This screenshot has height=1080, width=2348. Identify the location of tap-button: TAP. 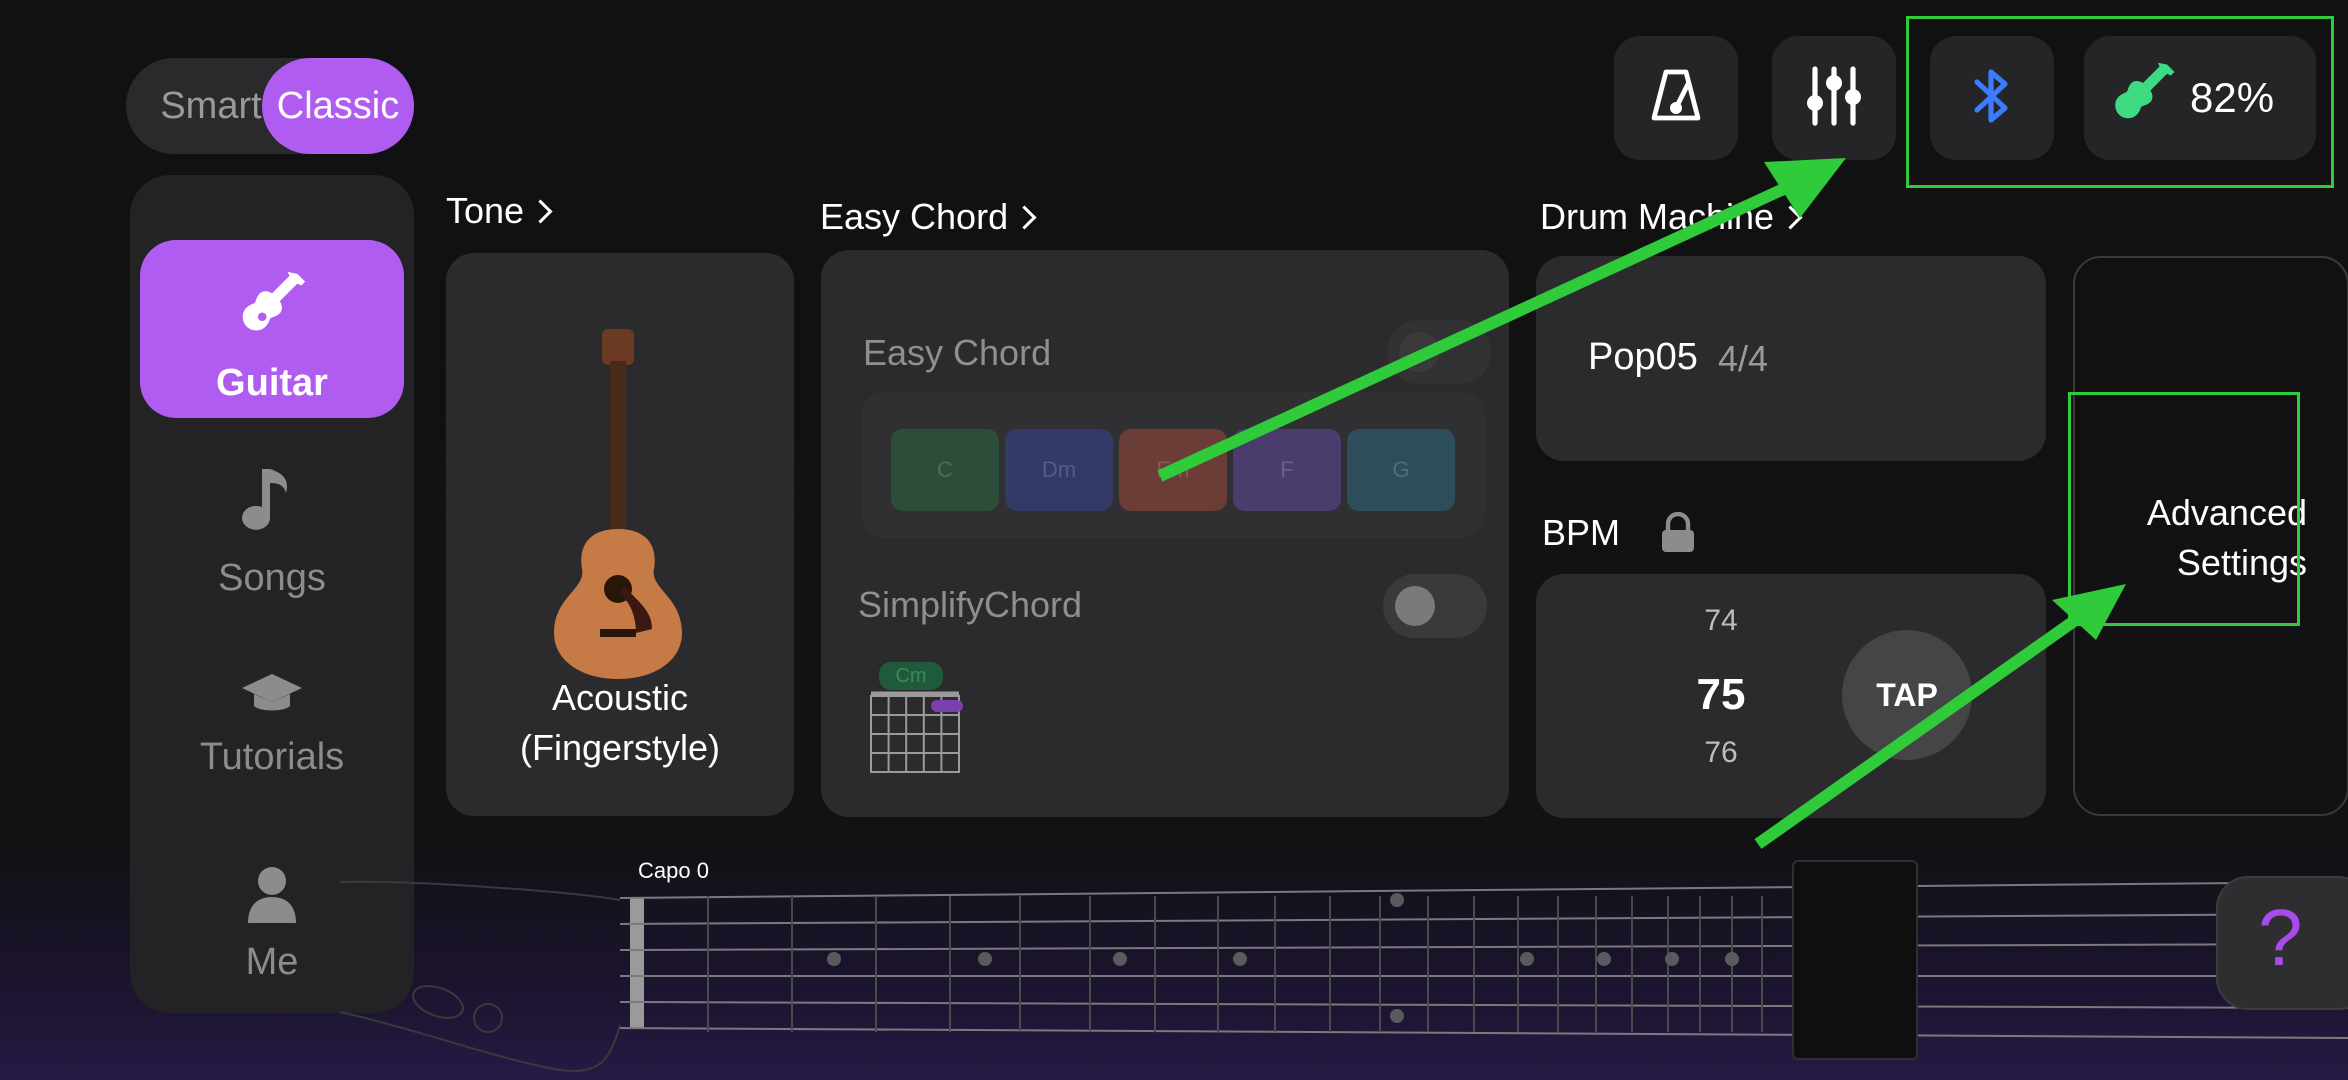
(1907, 695).